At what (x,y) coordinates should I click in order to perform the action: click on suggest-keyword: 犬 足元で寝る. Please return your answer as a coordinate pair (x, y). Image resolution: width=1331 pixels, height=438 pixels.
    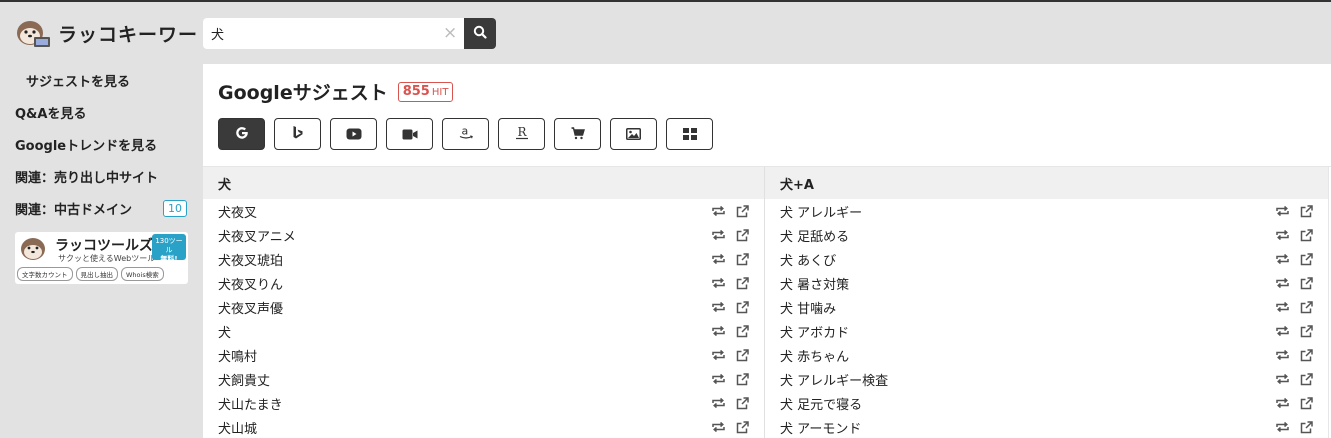
    Looking at the image, I should click on (821, 403).